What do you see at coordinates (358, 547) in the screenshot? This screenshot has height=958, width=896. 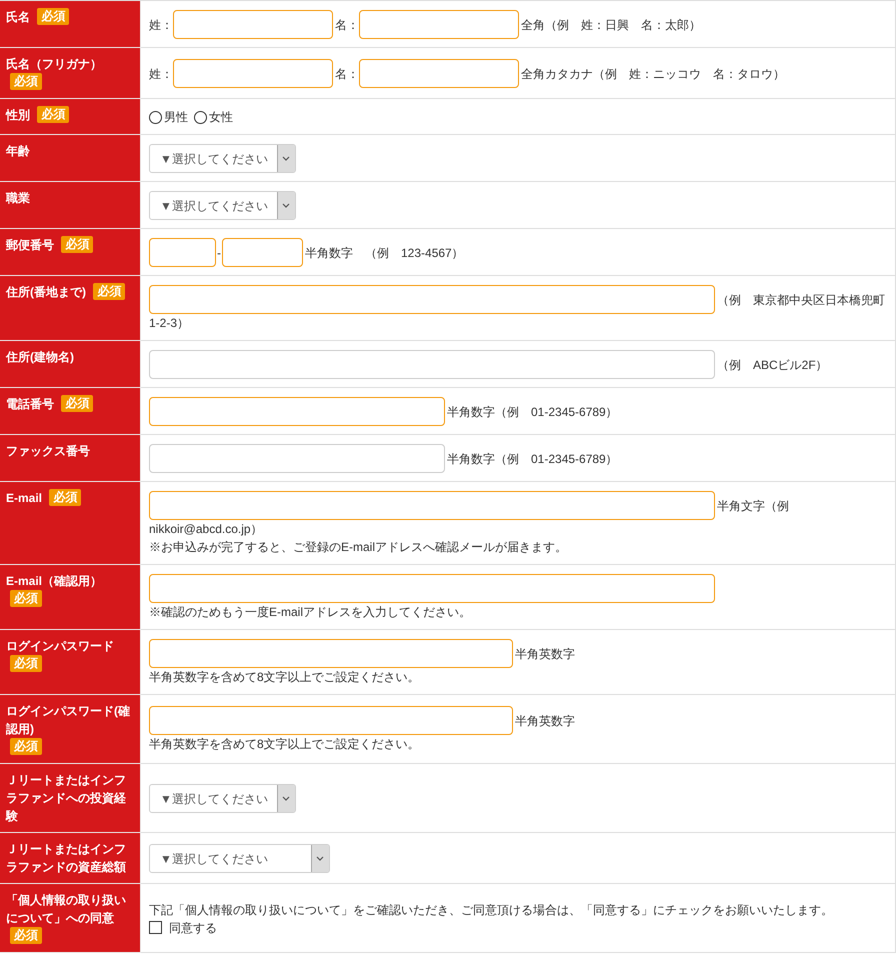 I see `note-text: ※お申込みが完了すると、ご登録のE-mailアドレスへ確認メールが届きます。` at bounding box center [358, 547].